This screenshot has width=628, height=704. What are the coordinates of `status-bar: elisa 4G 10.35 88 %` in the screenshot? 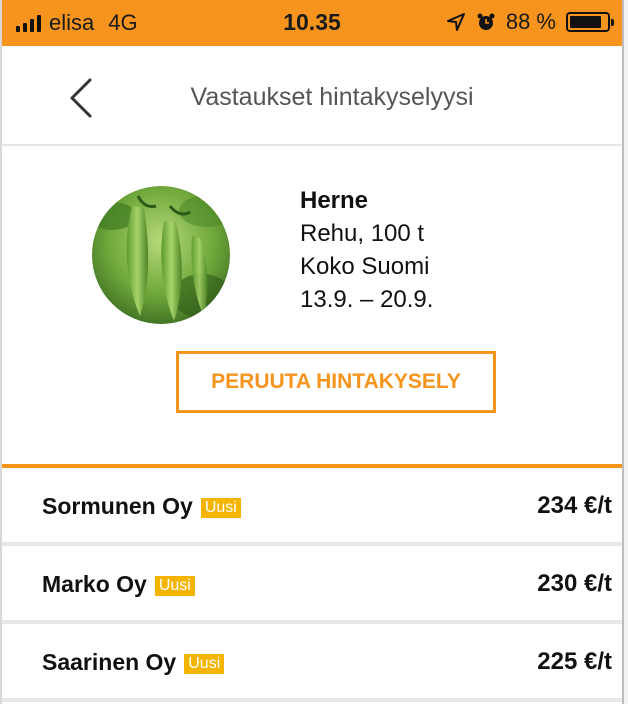 It's located at (312, 23).